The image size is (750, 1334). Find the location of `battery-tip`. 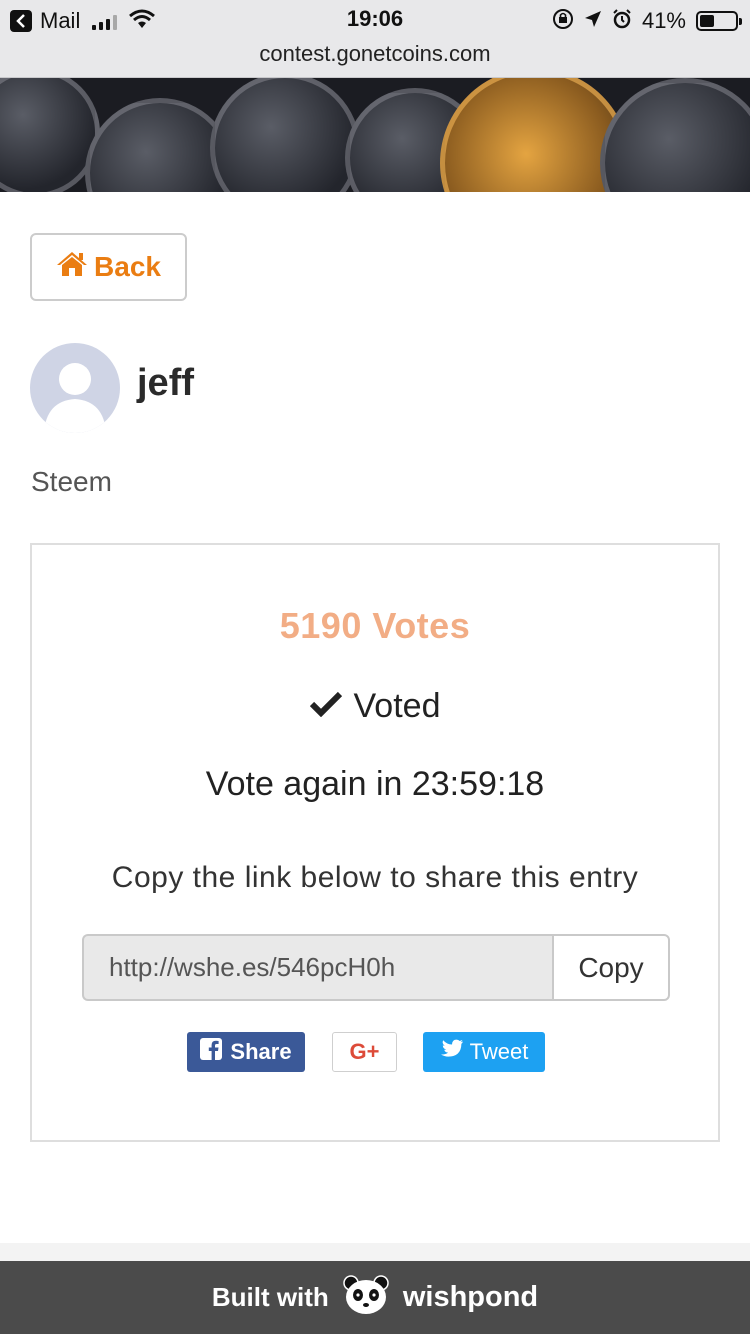

battery-tip is located at coordinates (740, 21).